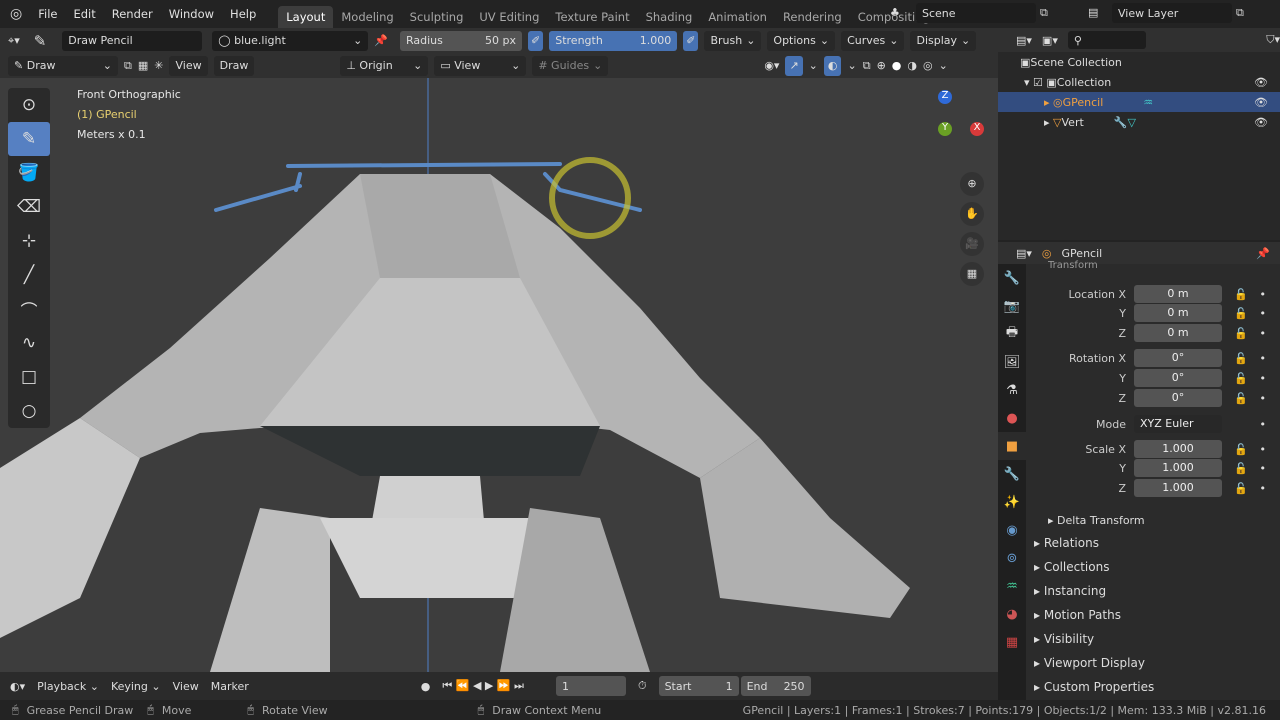 The height and width of the screenshot is (720, 1280). I want to click on editor-type-icon: ▤▾, so click(1024, 253).